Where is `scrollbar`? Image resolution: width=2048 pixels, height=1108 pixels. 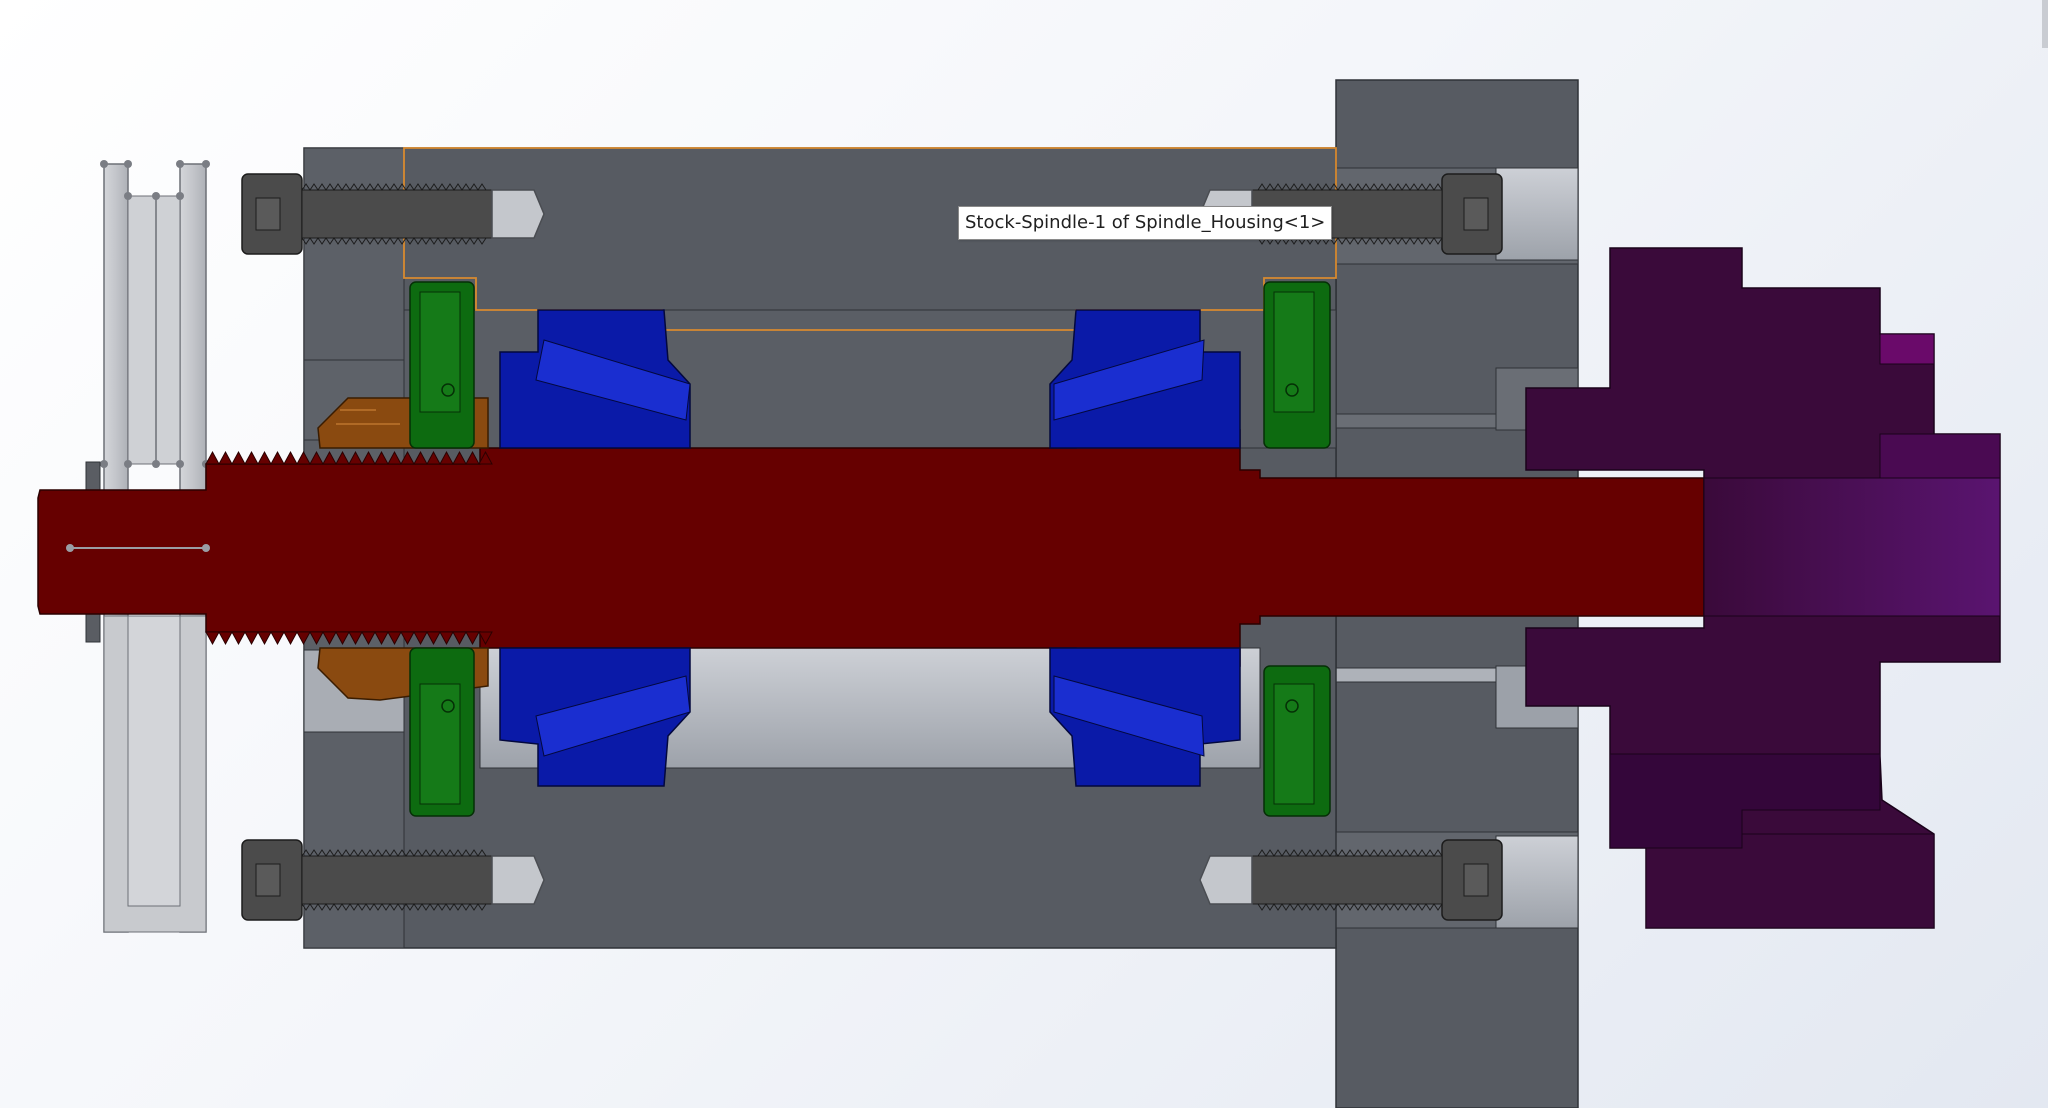 scrollbar is located at coordinates (2045, 24).